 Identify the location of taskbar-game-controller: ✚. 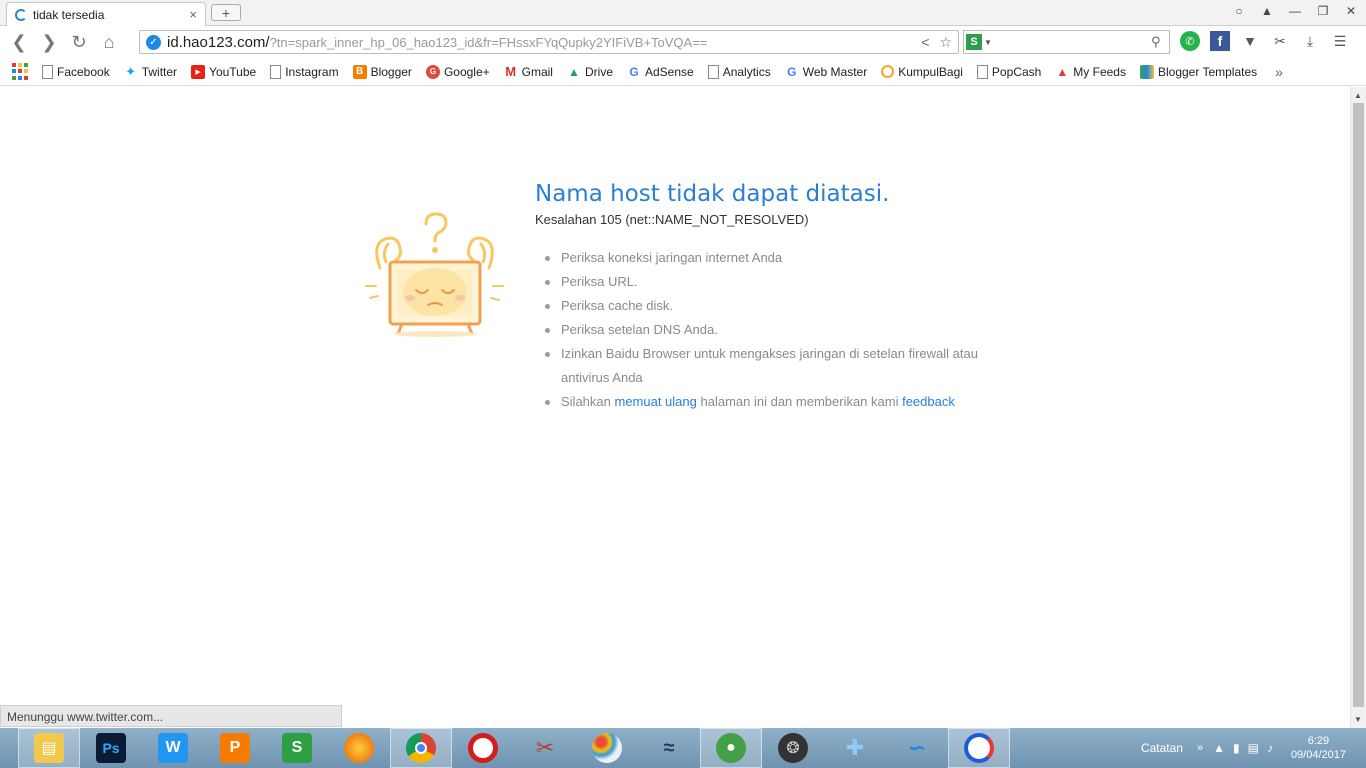
(855, 748).